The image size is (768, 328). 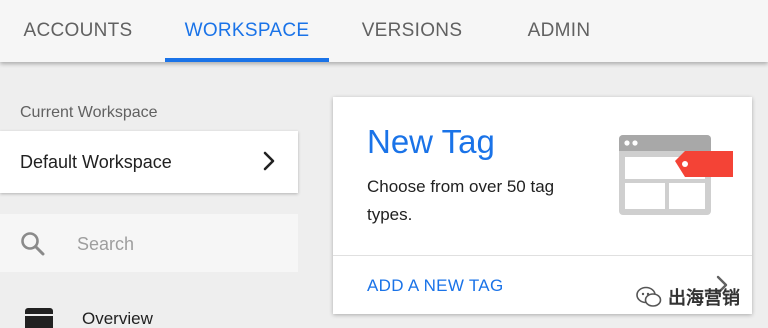 What do you see at coordinates (431, 142) in the screenshot?
I see `card-title: New Tag` at bounding box center [431, 142].